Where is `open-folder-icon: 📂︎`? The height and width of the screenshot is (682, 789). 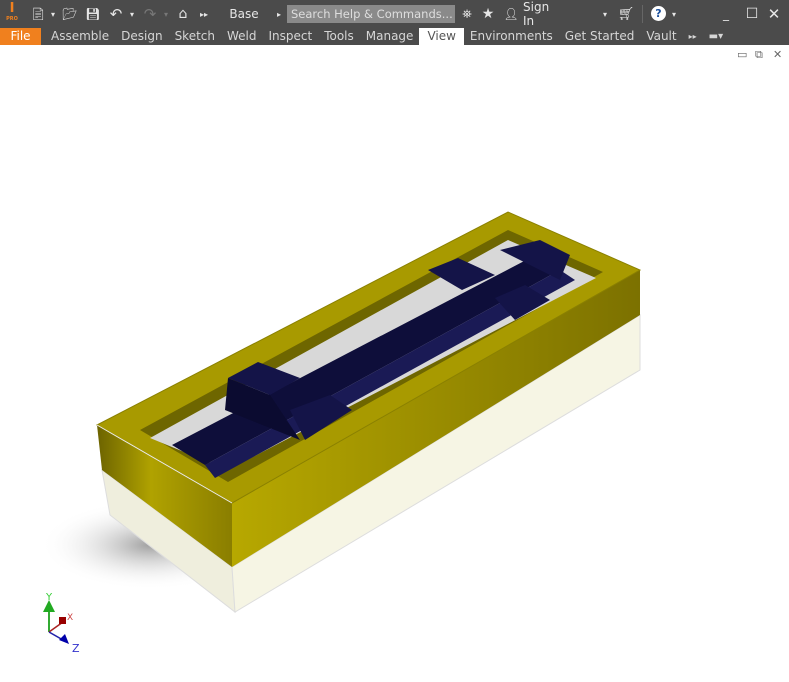 open-folder-icon: 📂︎ is located at coordinates (70, 14).